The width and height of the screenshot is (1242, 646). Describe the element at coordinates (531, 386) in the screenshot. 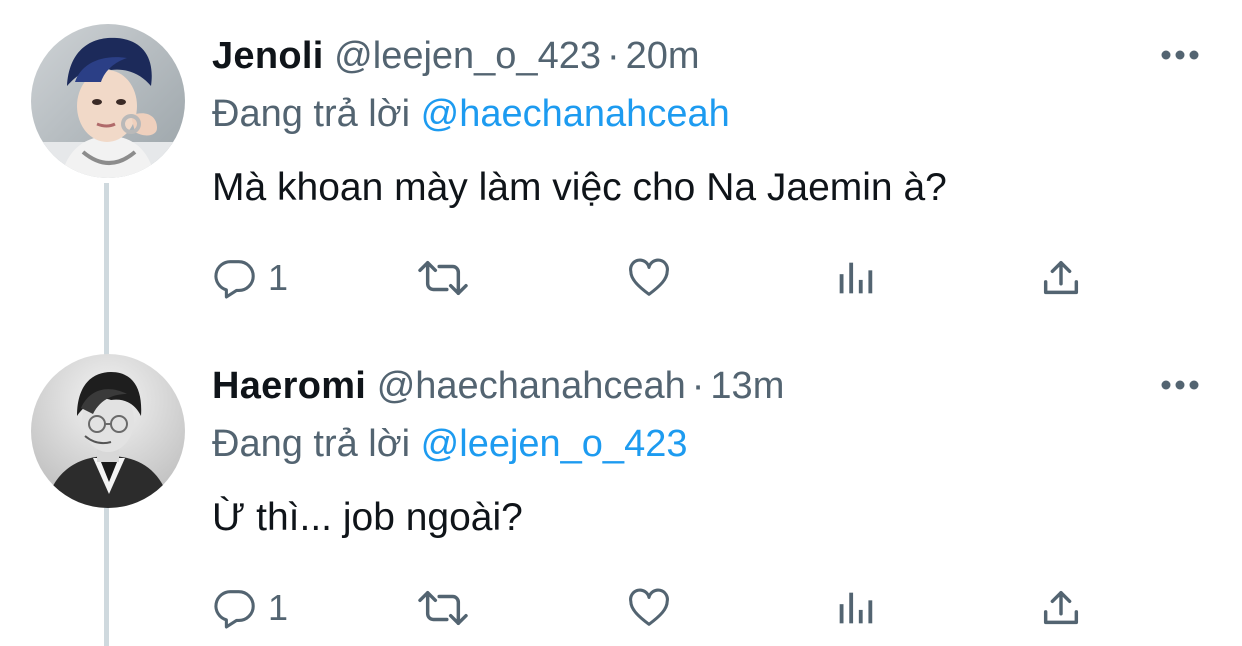

I see `user-handle: @haechanahceah` at that location.